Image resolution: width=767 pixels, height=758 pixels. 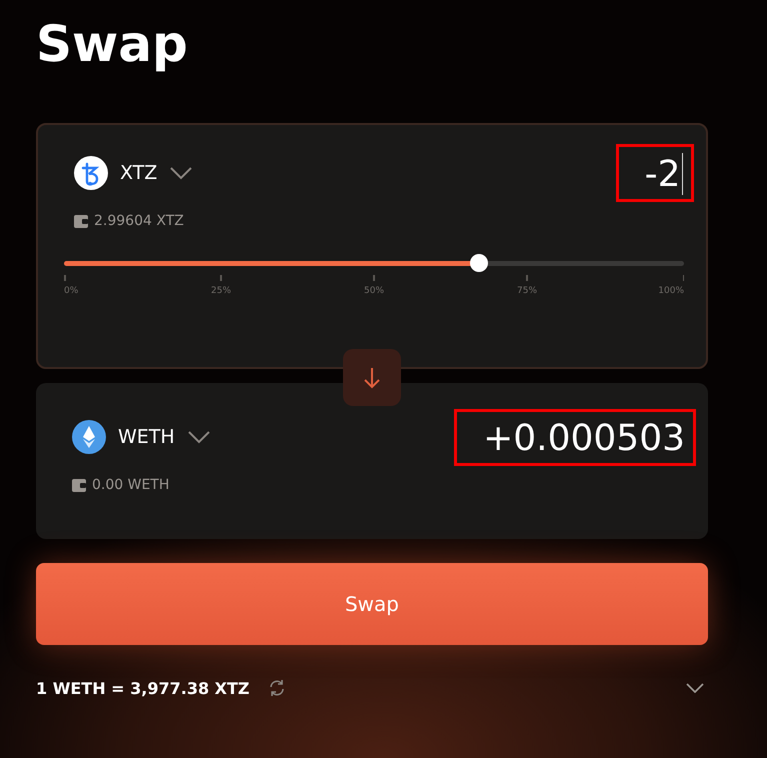 I want to click on amount-field: -2, so click(x=655, y=173).